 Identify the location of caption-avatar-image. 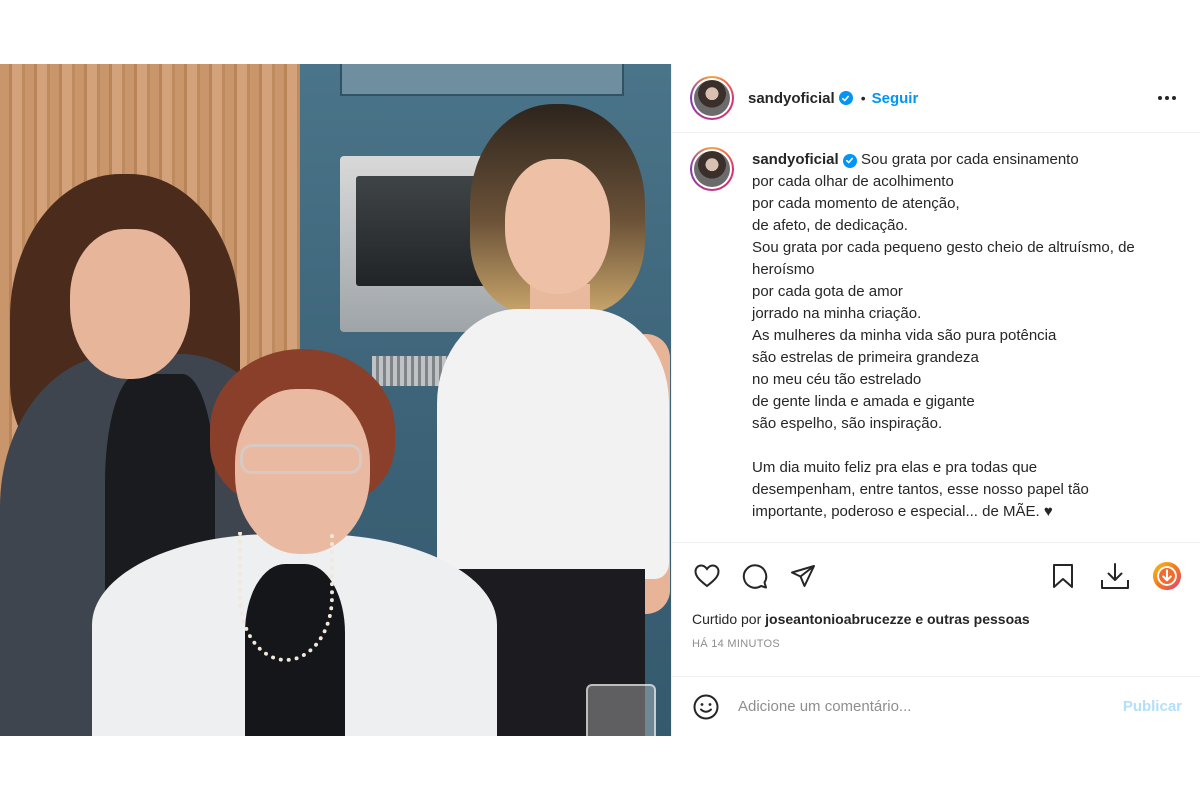
(712, 169).